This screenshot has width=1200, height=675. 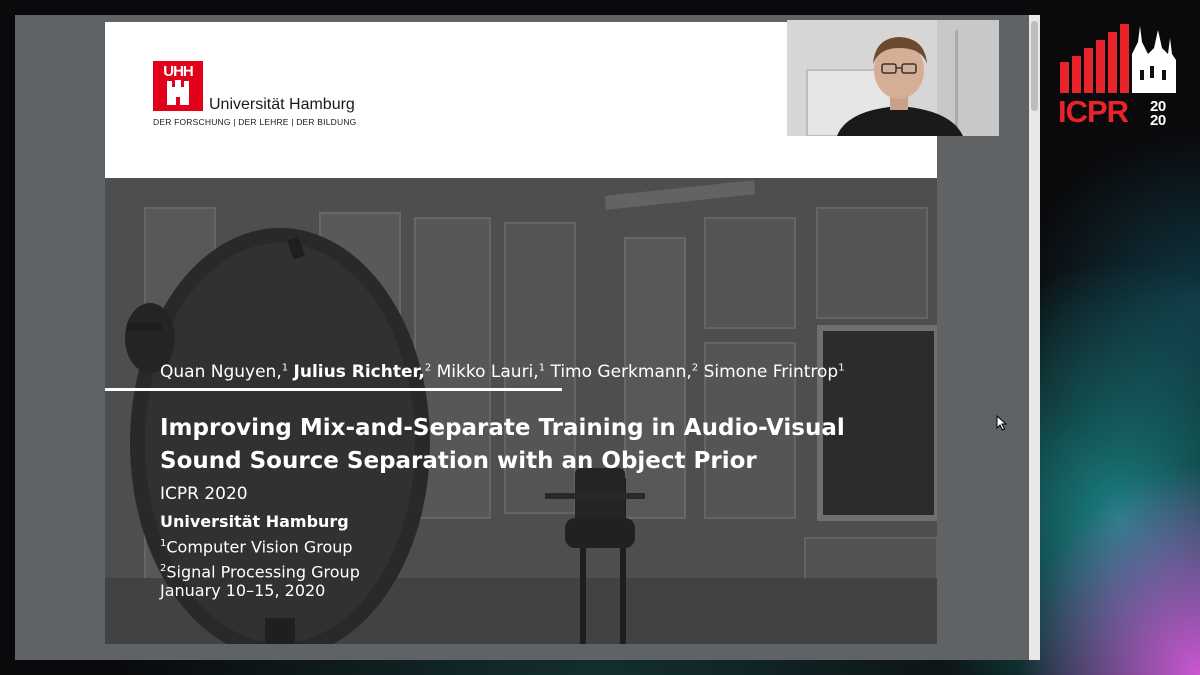 I want to click on author-name: Mikko Lauri,, so click(x=487, y=372).